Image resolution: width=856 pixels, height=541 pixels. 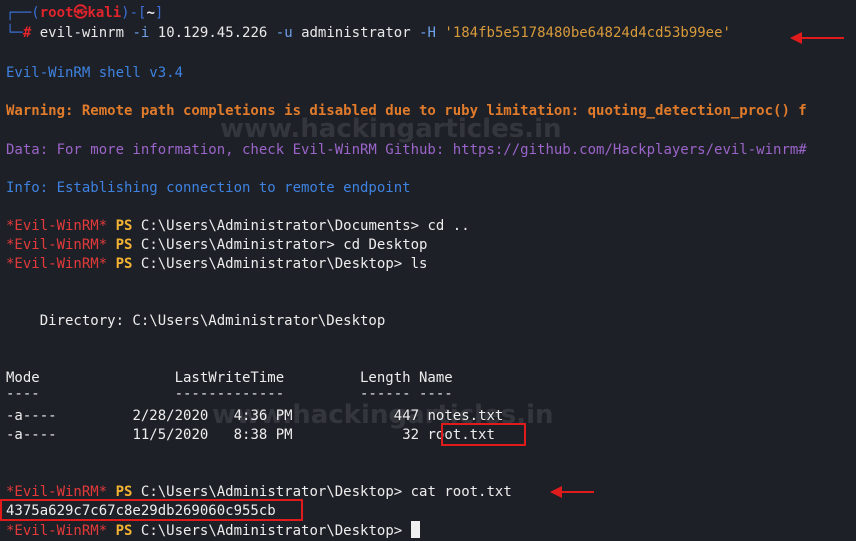 What do you see at coordinates (170, 435) in the screenshot?
I see `row-date: 11/5/2020` at bounding box center [170, 435].